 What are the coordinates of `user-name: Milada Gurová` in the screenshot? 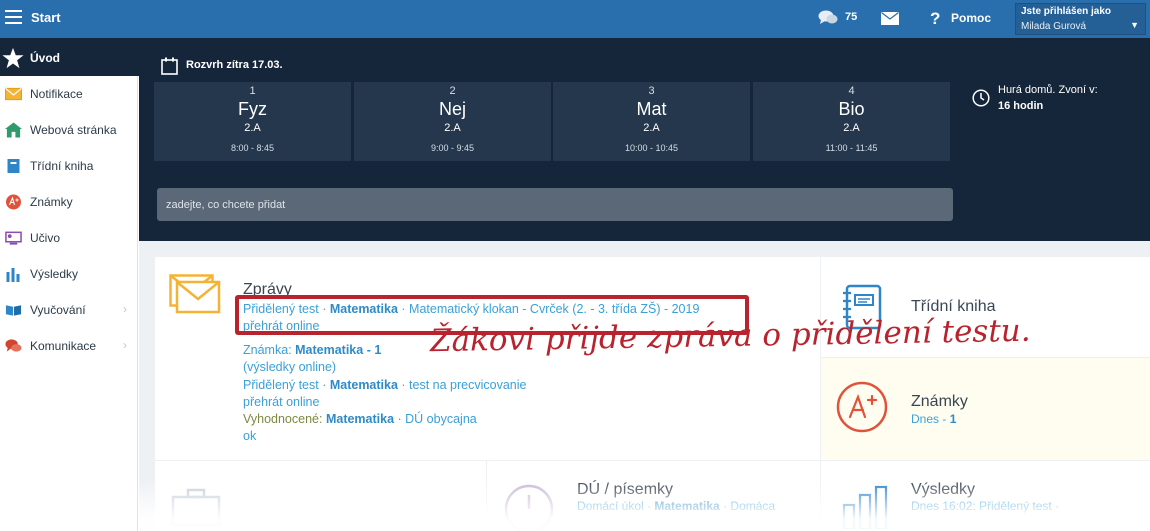 It's located at (1054, 26).